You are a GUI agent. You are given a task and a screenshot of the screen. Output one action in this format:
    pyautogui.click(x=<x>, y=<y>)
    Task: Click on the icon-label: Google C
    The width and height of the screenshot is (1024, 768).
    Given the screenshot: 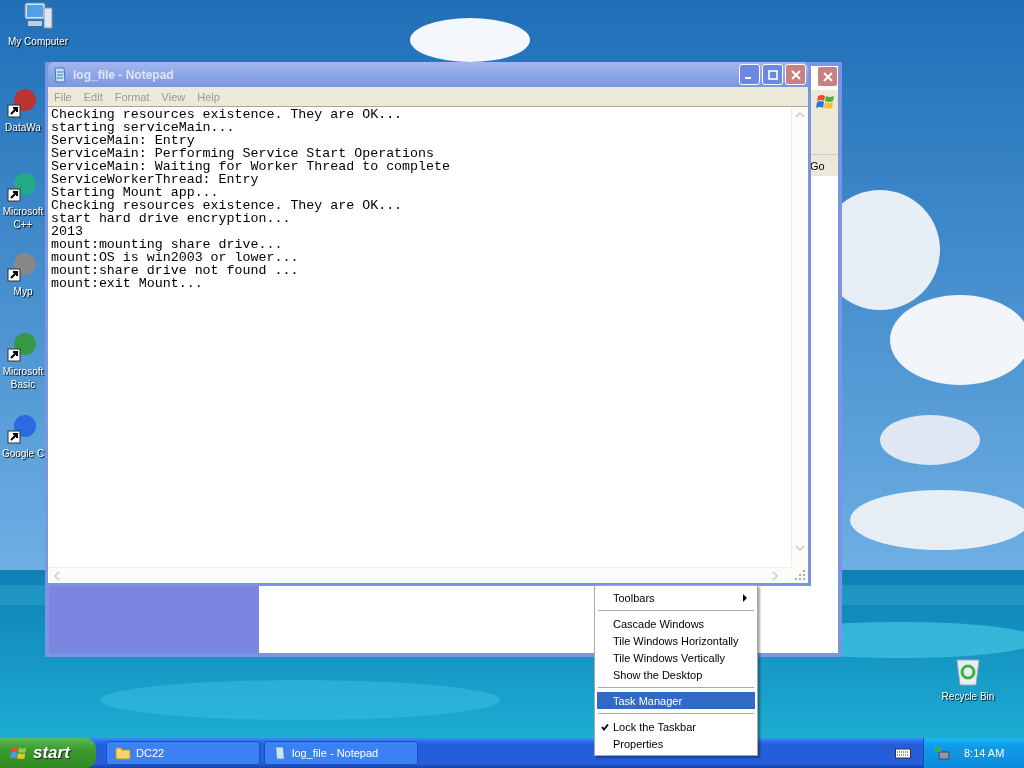 What is the action you would take?
    pyautogui.click(x=23, y=453)
    